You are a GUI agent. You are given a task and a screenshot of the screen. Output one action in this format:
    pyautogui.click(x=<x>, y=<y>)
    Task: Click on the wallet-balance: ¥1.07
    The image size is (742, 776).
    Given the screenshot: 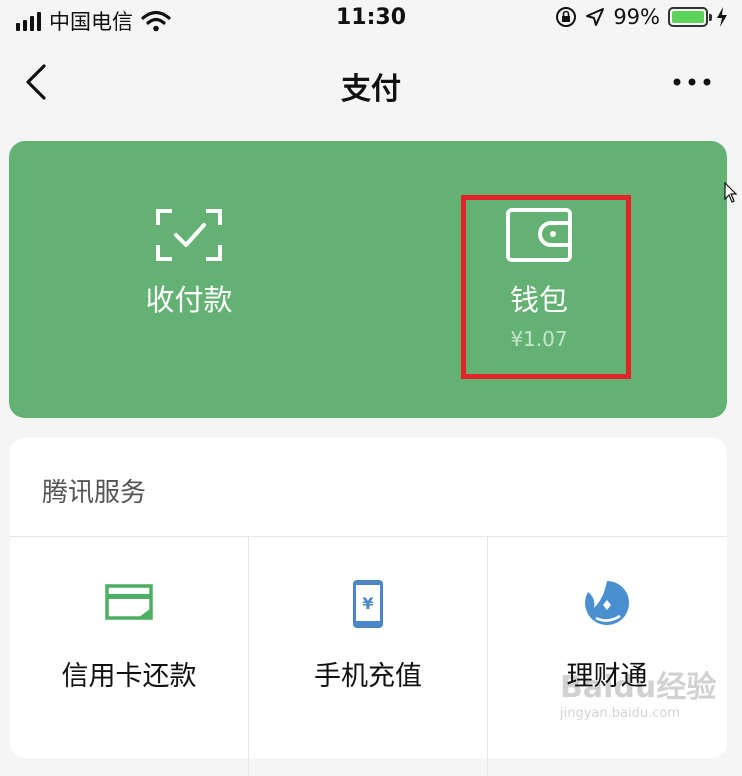 What is the action you would take?
    pyautogui.click(x=539, y=339)
    